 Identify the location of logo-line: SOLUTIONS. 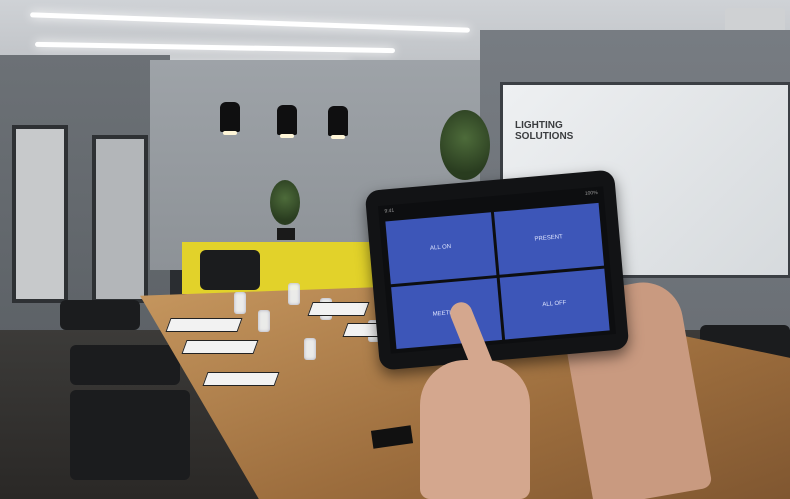
(544, 136).